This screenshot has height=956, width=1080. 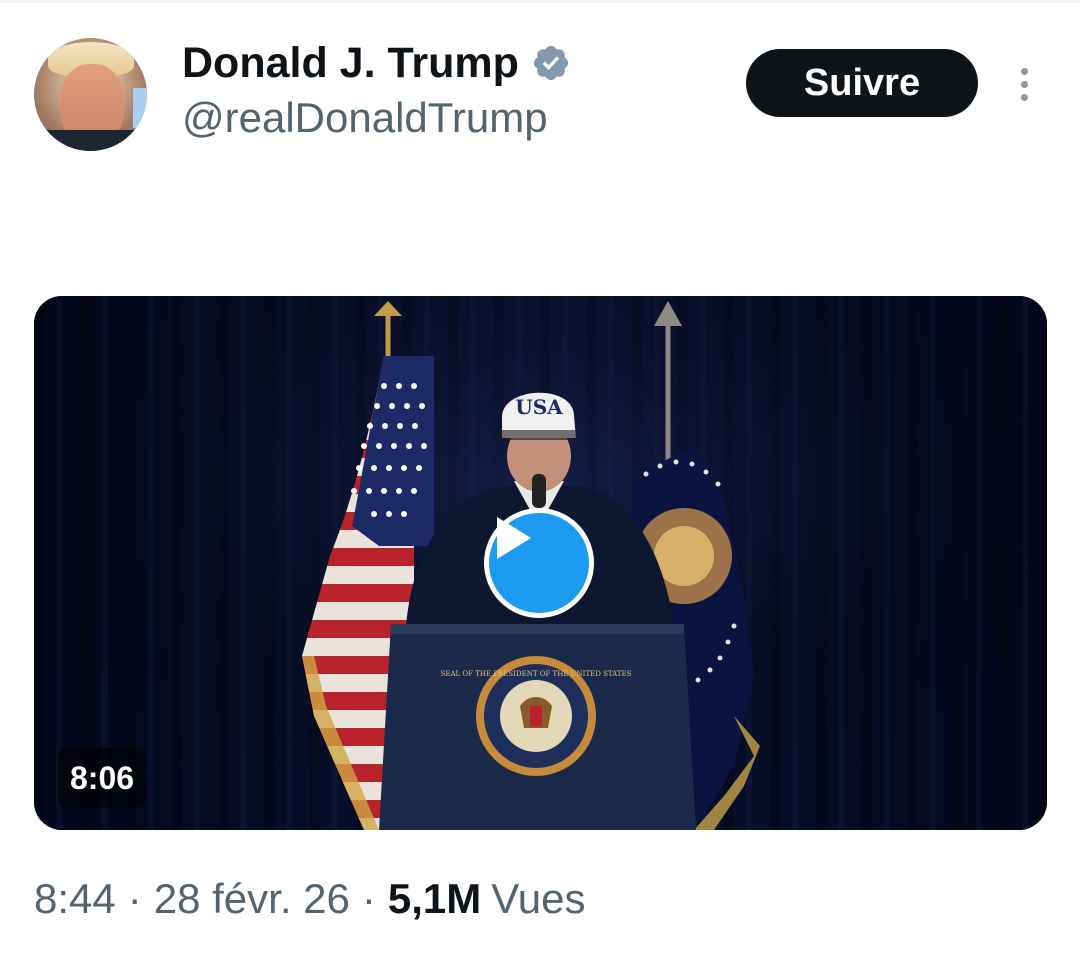 I want to click on tweet-time: 8:44, so click(x=75, y=899).